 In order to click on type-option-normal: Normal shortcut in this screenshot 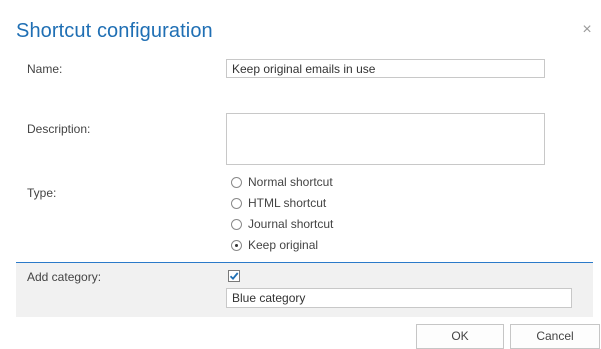, I will do `click(282, 182)`.